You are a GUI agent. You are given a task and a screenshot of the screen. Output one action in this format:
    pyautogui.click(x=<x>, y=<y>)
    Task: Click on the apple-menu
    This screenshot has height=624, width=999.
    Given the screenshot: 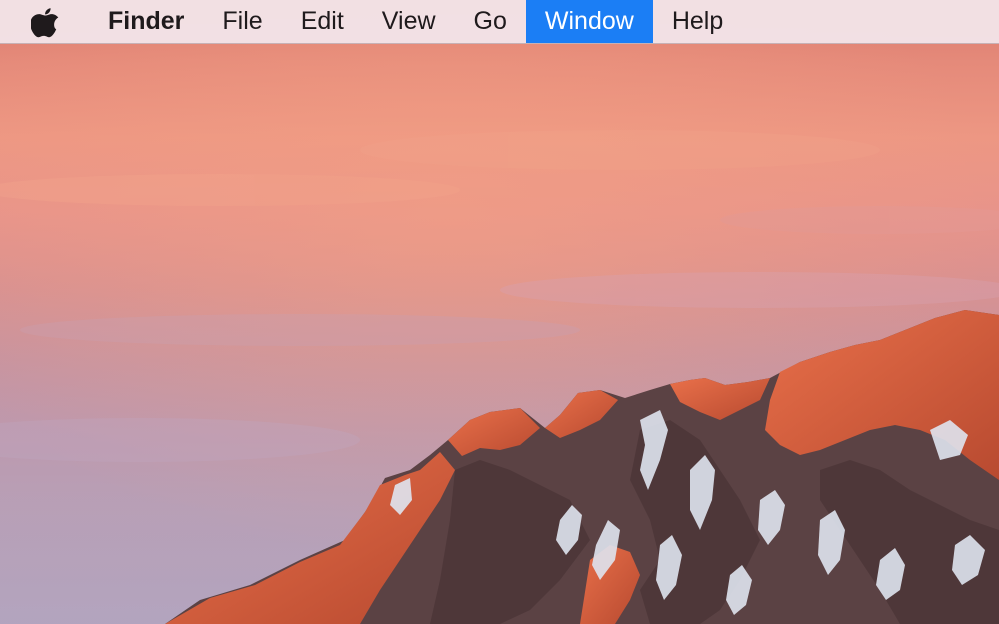 What is the action you would take?
    pyautogui.click(x=43, y=21)
    